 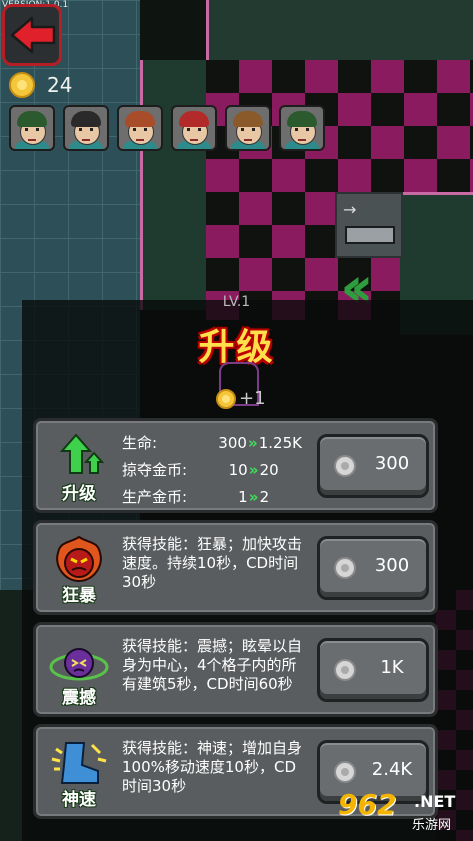 I want to click on skill-card-rage: 狂暴 获得技能：狂暴；加快攻击速度。持续10秒，CD时间30秒 300, so click(x=235, y=567).